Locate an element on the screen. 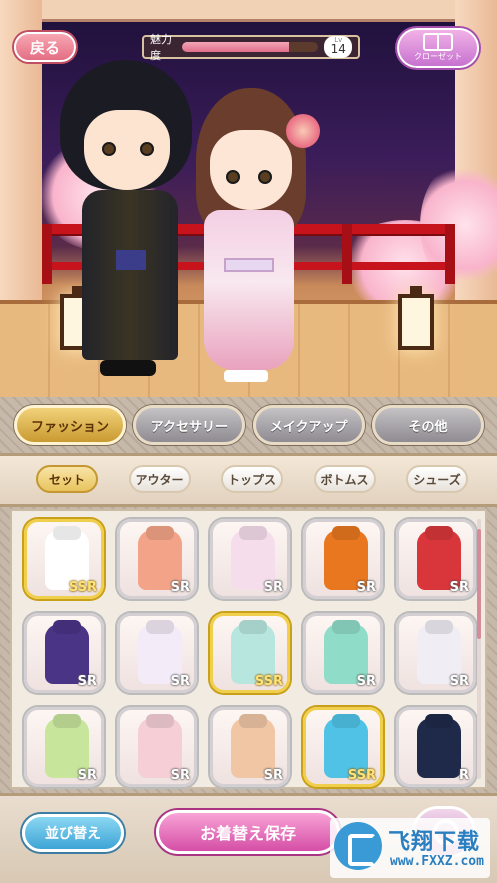 The image size is (497, 883). scrollbar is located at coordinates (479, 649).